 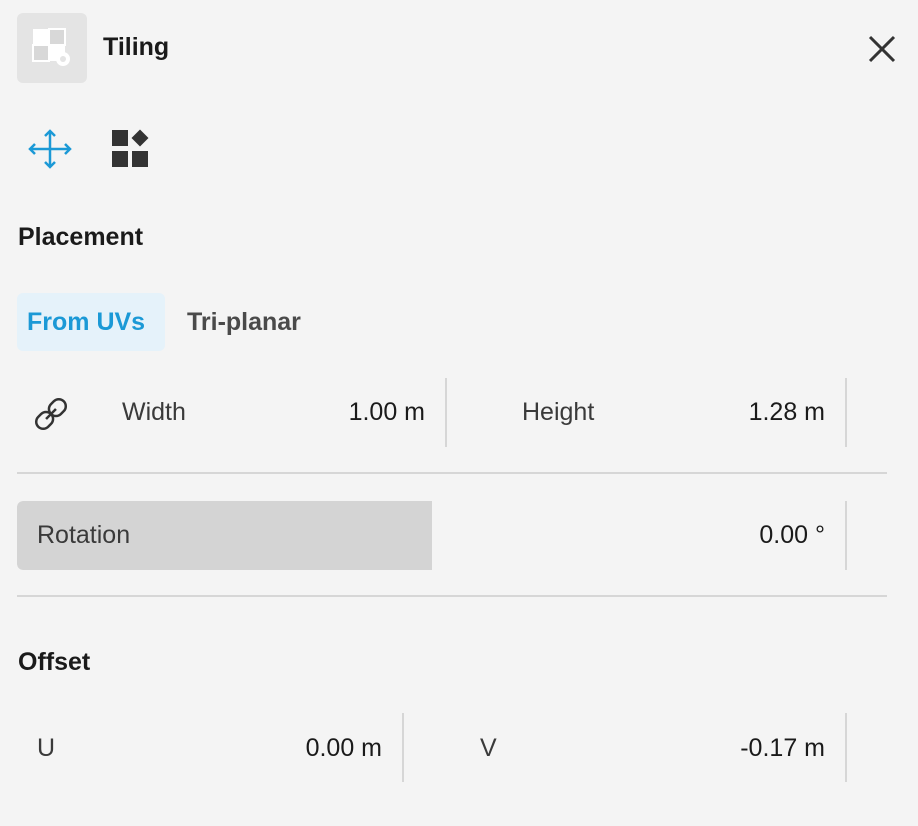 What do you see at coordinates (154, 412) in the screenshot?
I see `width-label: Width` at bounding box center [154, 412].